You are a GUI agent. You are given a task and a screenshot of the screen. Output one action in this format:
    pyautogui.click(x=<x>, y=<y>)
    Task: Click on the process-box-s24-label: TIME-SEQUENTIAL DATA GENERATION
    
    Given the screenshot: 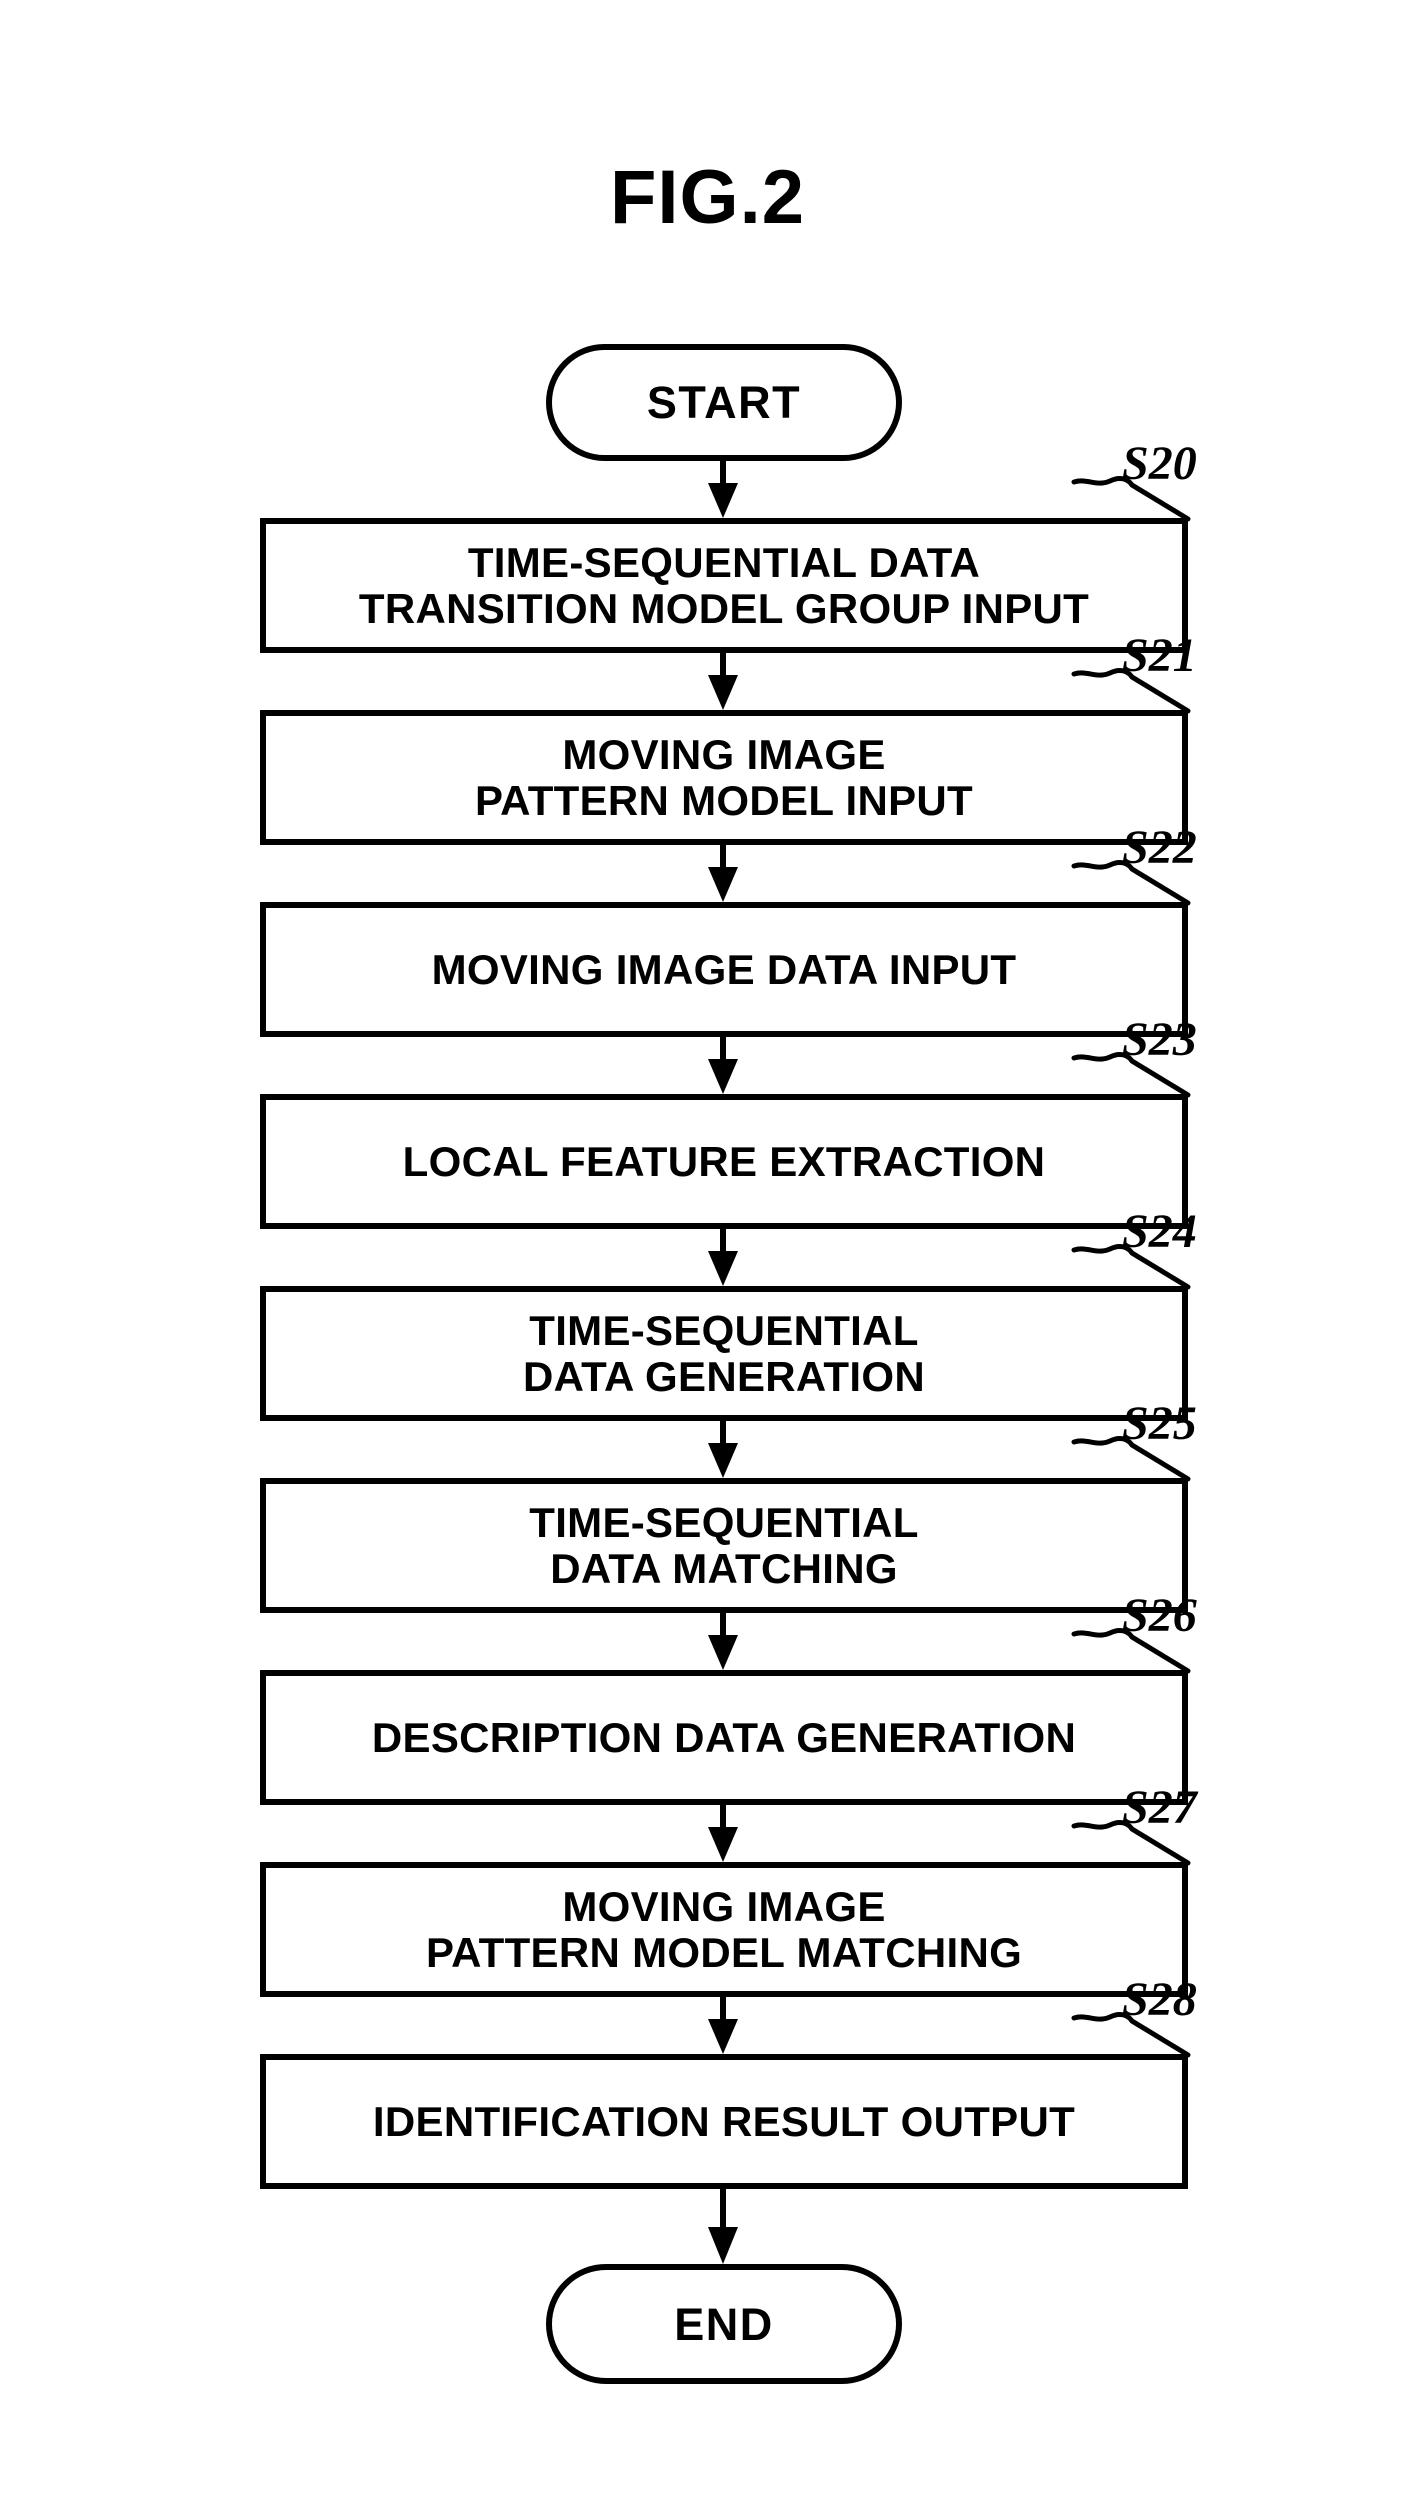 What is the action you would take?
    pyautogui.click(x=724, y=1353)
    